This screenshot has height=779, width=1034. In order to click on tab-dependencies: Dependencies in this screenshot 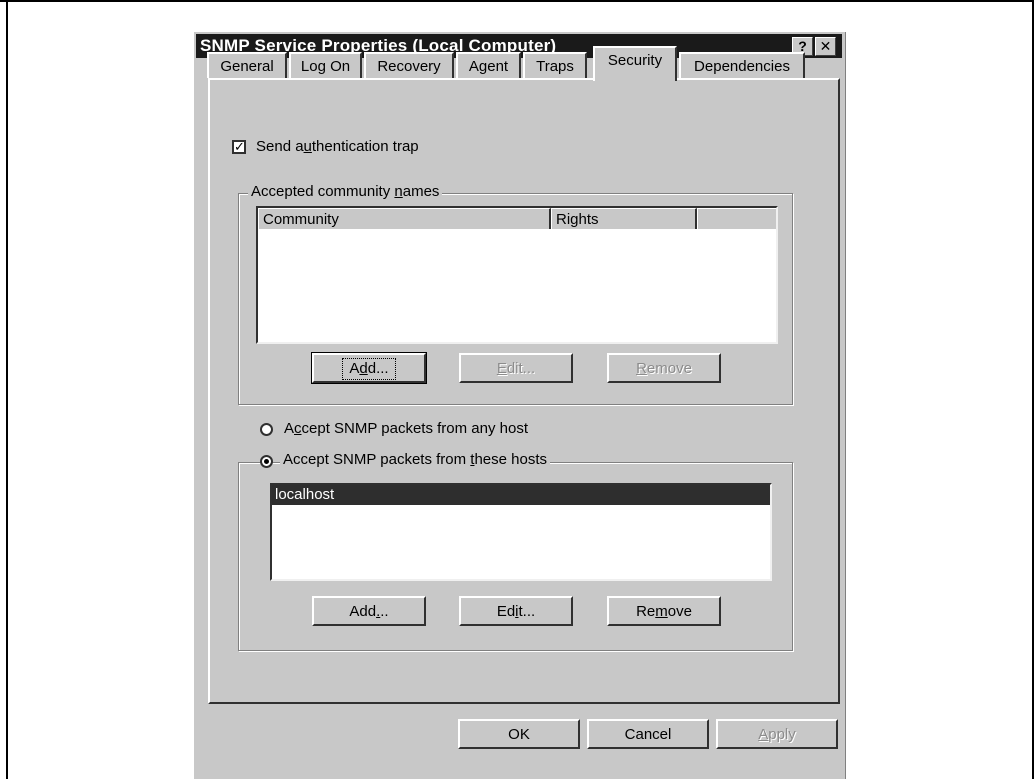, I will do `click(742, 65)`.